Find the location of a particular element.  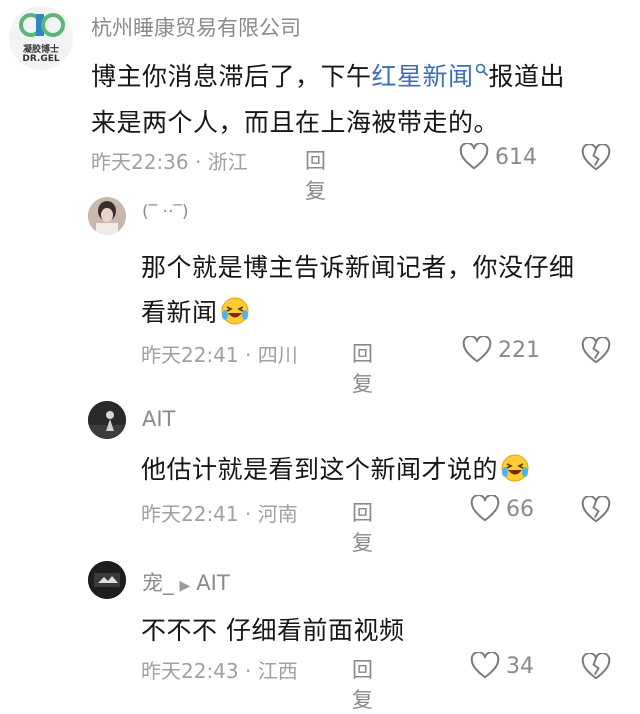

location: 江西 is located at coordinates (277, 671).